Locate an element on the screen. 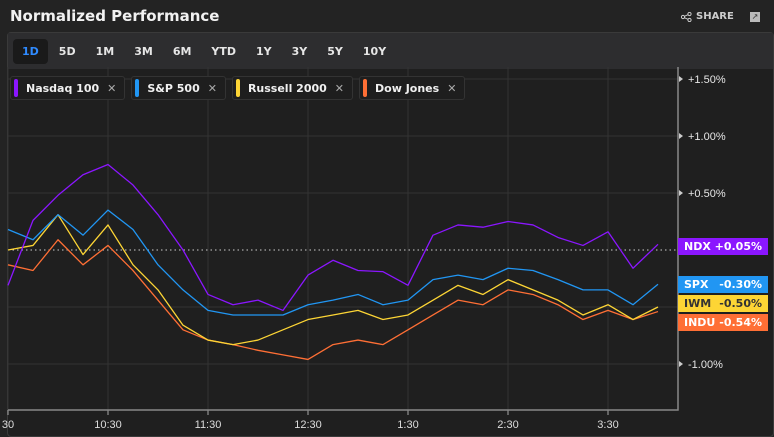  x-tick-label: 1:30 is located at coordinates (407, 425).